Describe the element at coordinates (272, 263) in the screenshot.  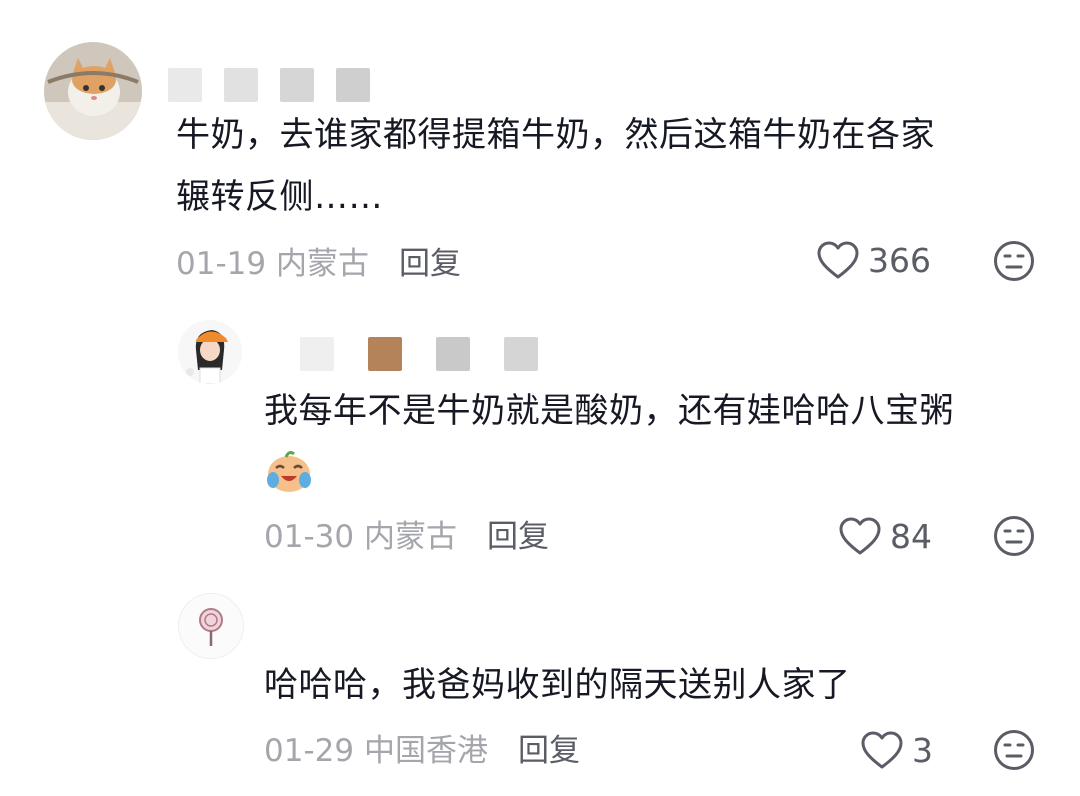
I see `comment-date: 01-19 内蒙古` at that location.